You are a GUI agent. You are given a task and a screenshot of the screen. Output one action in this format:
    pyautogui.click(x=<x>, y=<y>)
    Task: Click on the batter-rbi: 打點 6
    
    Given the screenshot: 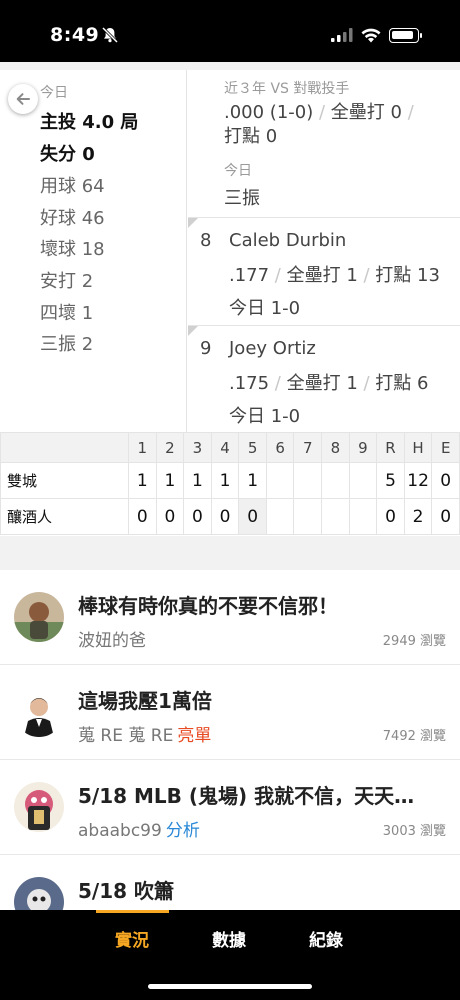 What is the action you would take?
    pyautogui.click(x=402, y=383)
    